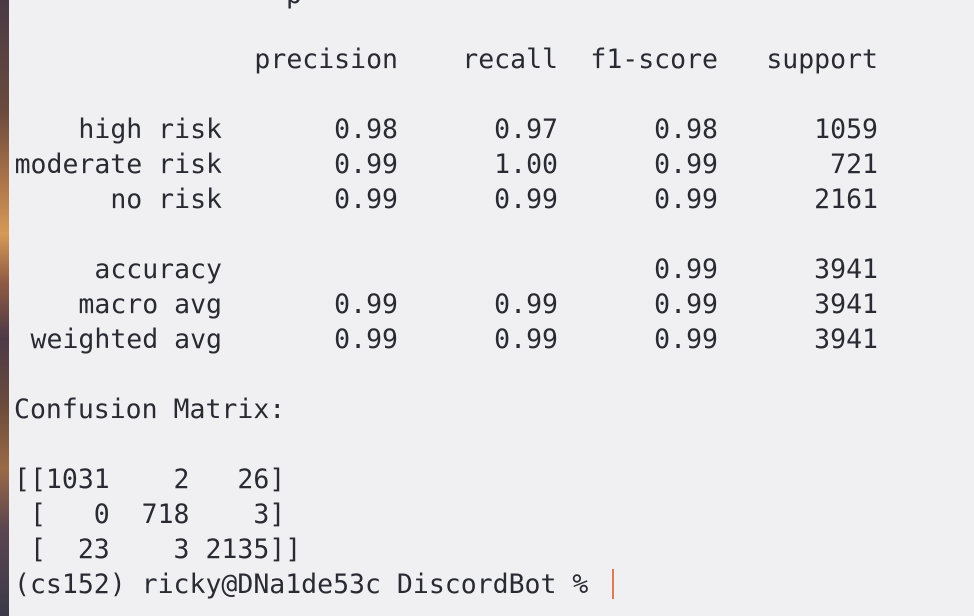 This screenshot has width=974, height=616. I want to click on row-precision: 0.98, so click(366, 129).